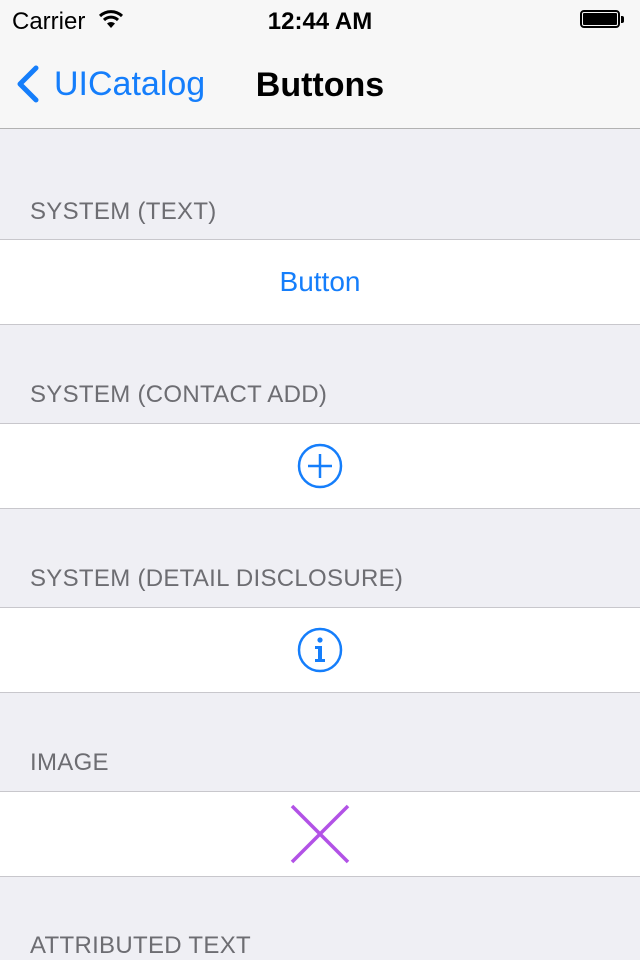  What do you see at coordinates (69, 762) in the screenshot?
I see `section-header-image: IMAGE` at bounding box center [69, 762].